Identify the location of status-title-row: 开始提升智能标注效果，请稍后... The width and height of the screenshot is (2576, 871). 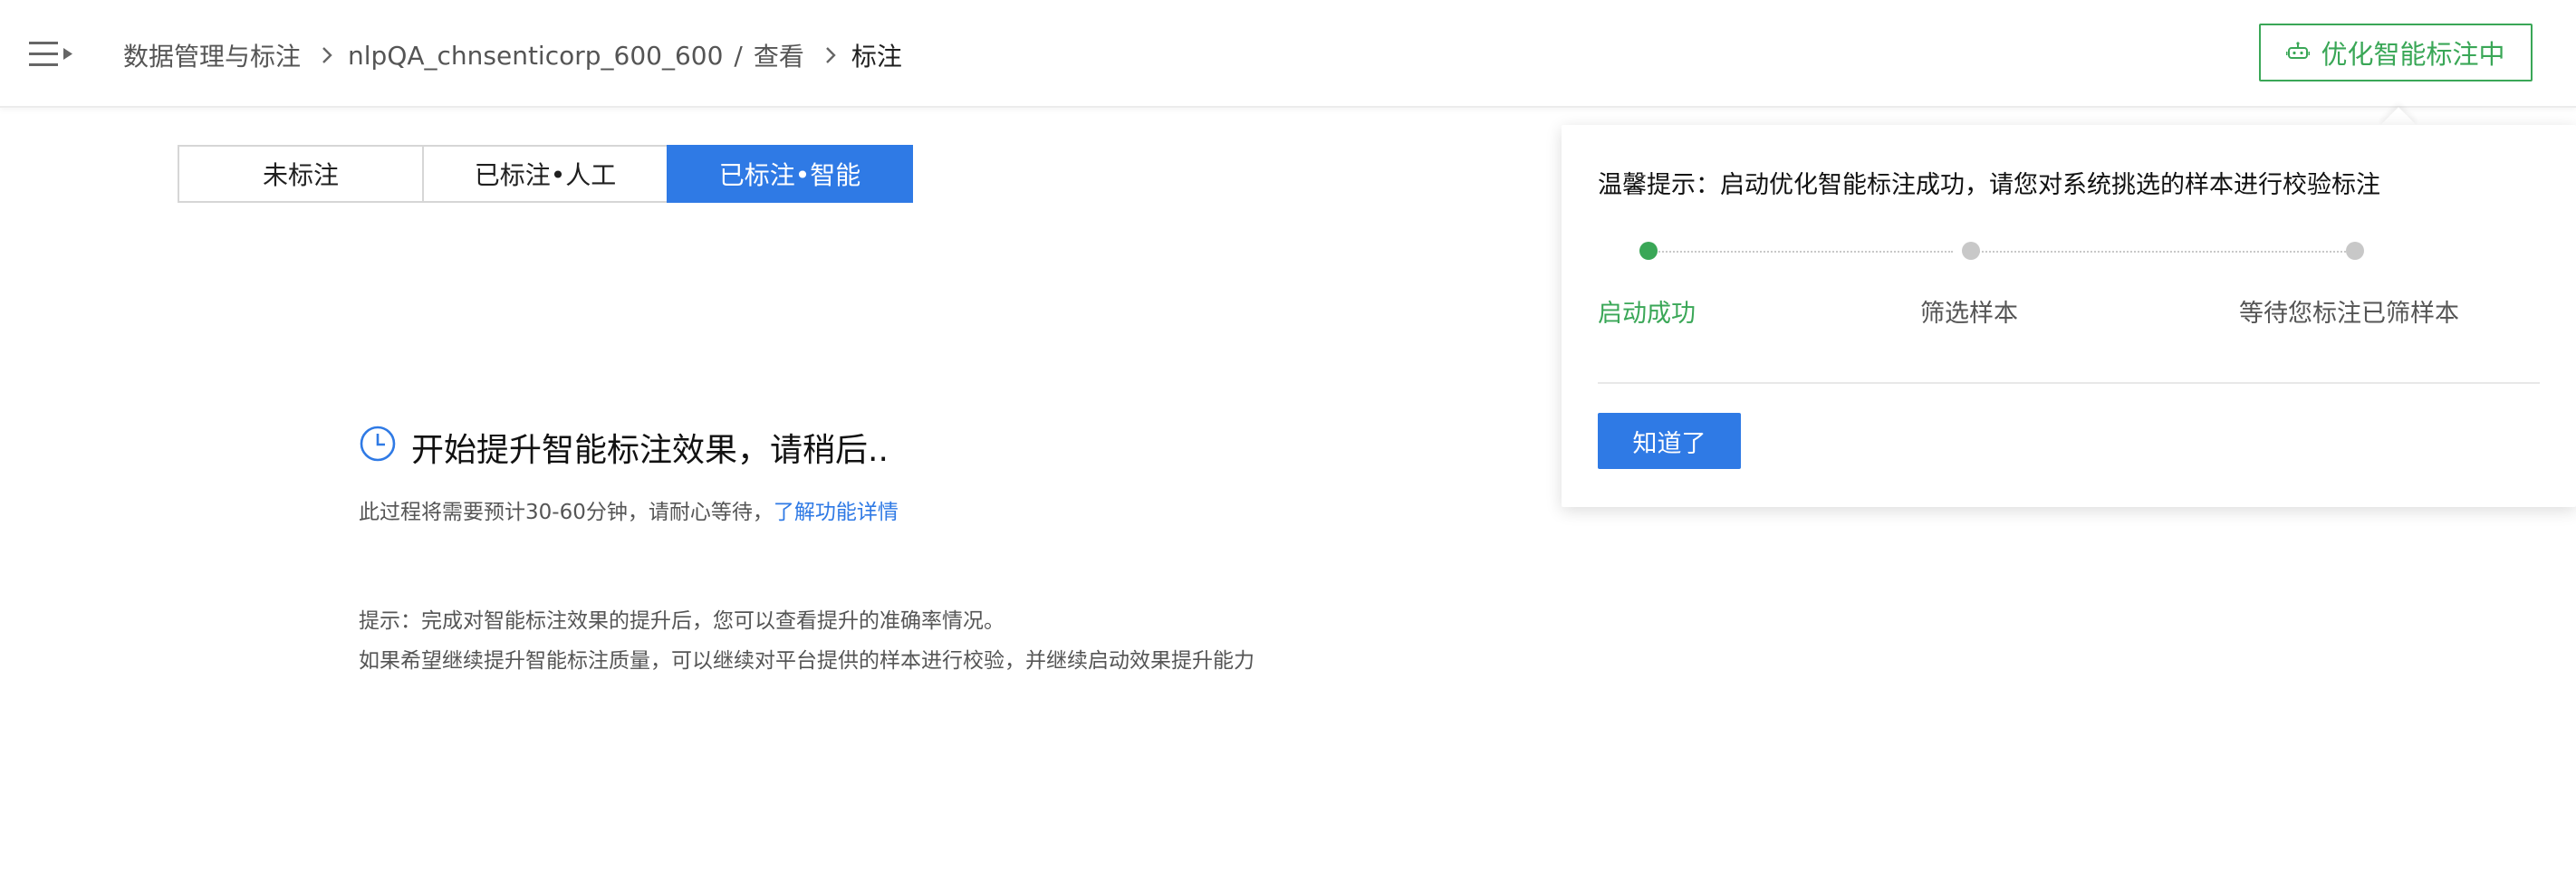
(629, 447).